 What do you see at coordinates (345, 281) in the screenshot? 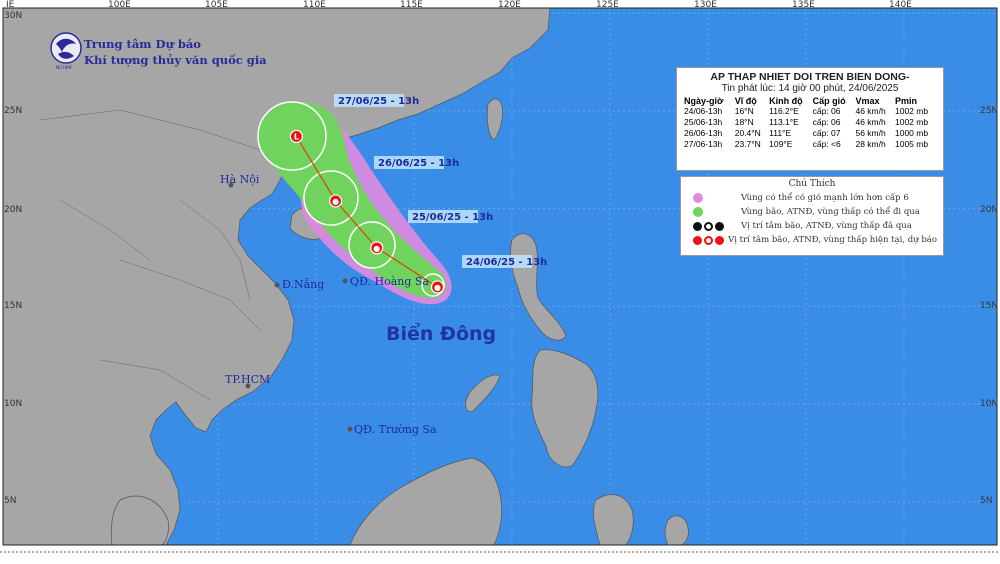
I see `hoangsa-dot` at bounding box center [345, 281].